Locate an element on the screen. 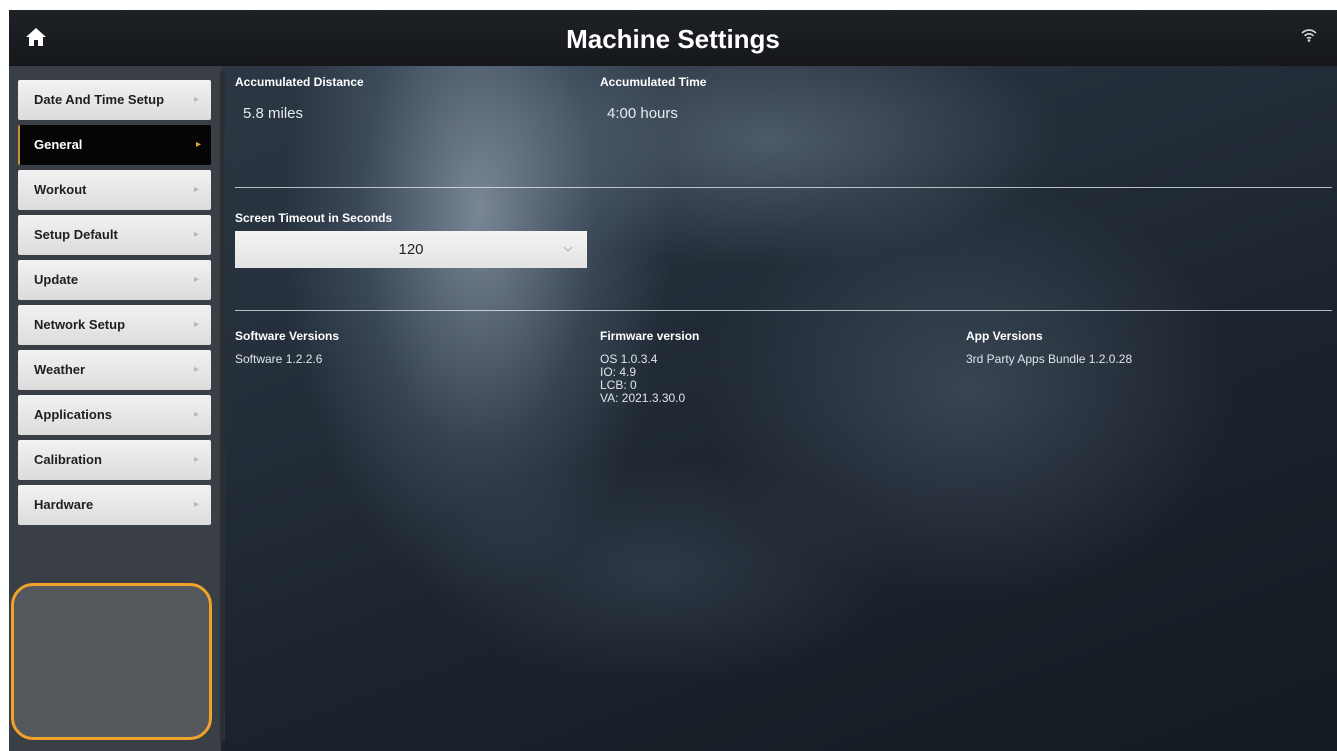 Image resolution: width=1337 pixels, height=751 pixels. page-title: Machine Settings is located at coordinates (673, 39).